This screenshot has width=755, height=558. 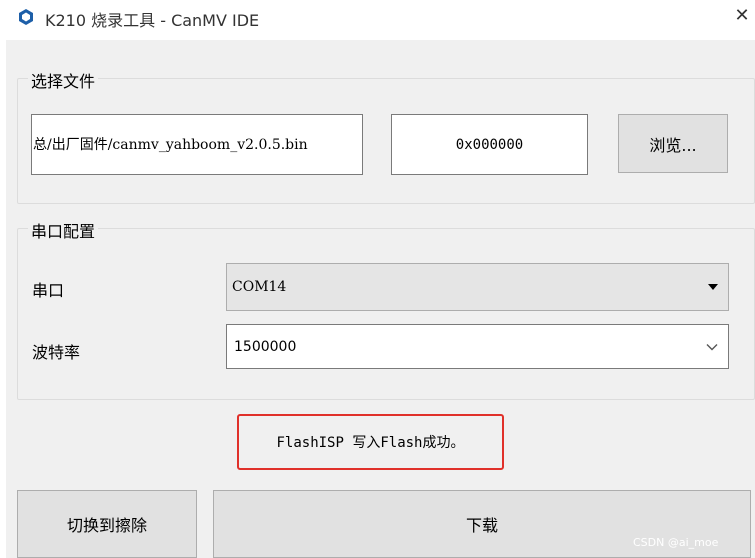 What do you see at coordinates (377, 17) in the screenshot?
I see `title-bar: K210 烧录工具 - CanMV IDE ✕` at bounding box center [377, 17].